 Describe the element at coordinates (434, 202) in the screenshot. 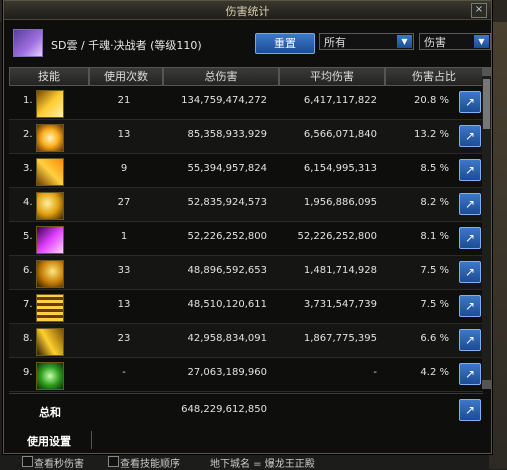

I see `row-pct: 8.2 %` at that location.